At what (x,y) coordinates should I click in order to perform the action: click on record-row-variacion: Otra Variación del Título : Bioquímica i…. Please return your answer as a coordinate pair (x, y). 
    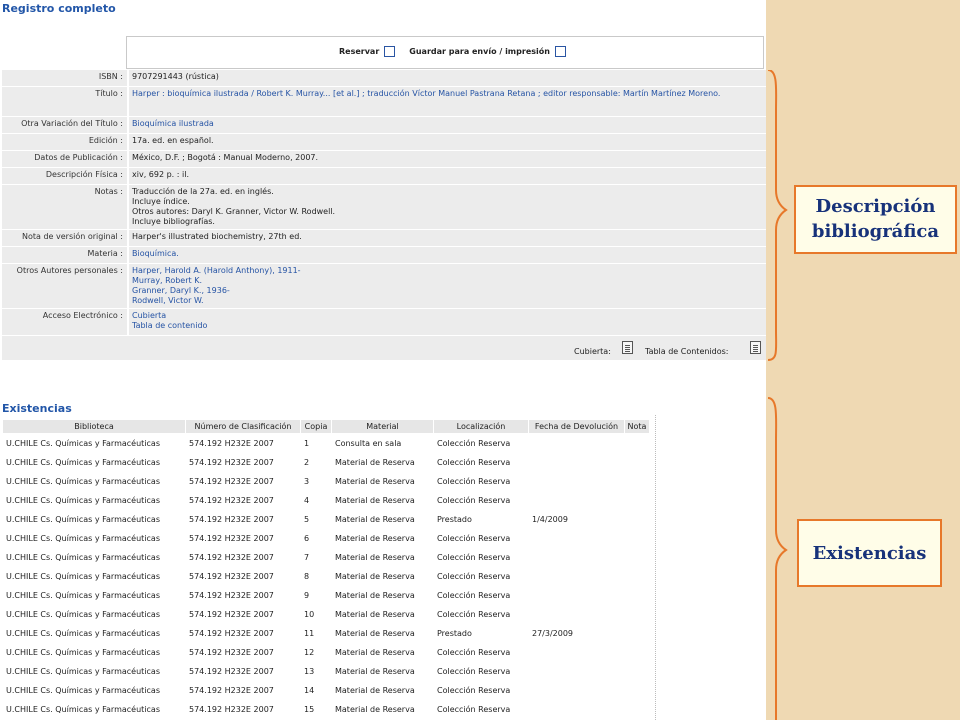
    Looking at the image, I should click on (384, 125).